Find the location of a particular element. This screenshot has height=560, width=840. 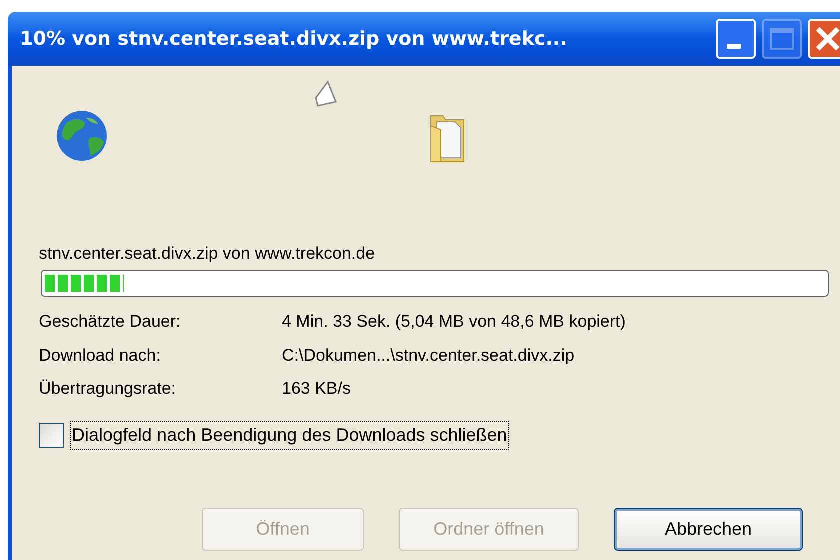

detail-value: 163 KB/s is located at coordinates (316, 389).